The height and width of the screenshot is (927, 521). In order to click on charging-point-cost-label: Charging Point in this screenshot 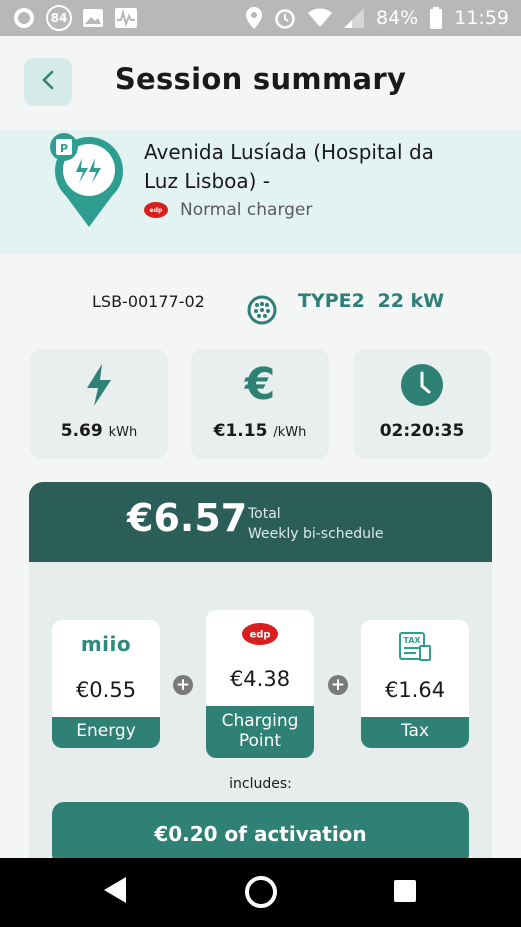, I will do `click(260, 732)`.